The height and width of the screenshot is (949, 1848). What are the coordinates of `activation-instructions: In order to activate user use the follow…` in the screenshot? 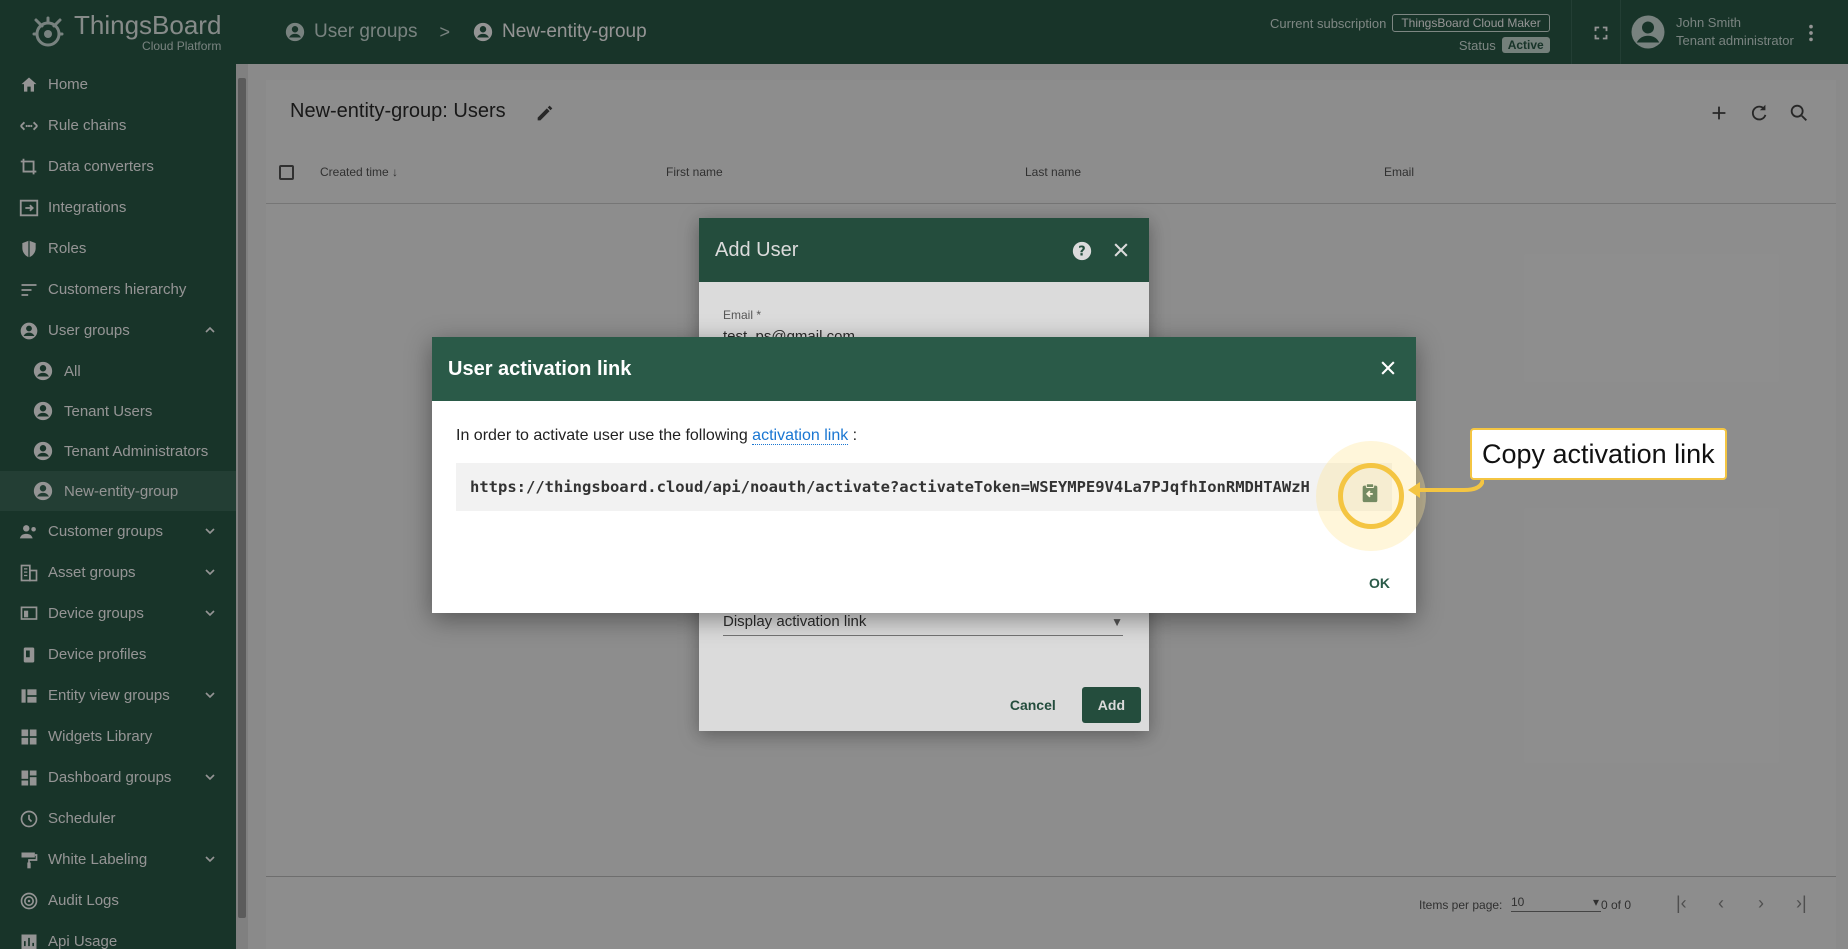 It's located at (924, 436).